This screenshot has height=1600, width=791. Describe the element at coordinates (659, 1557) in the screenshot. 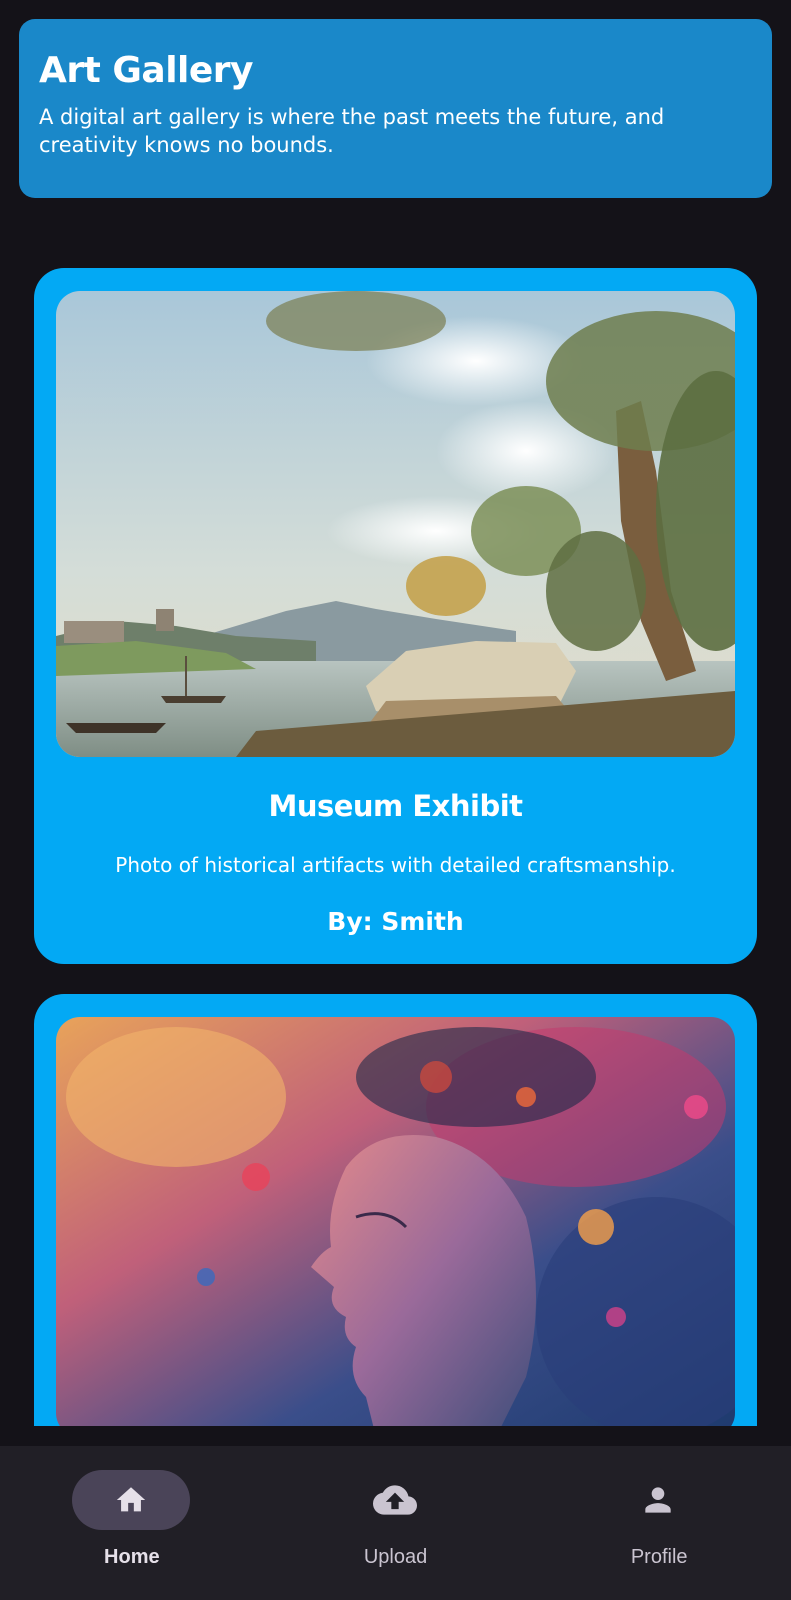

I see `nav-label-profile: Profile` at that location.